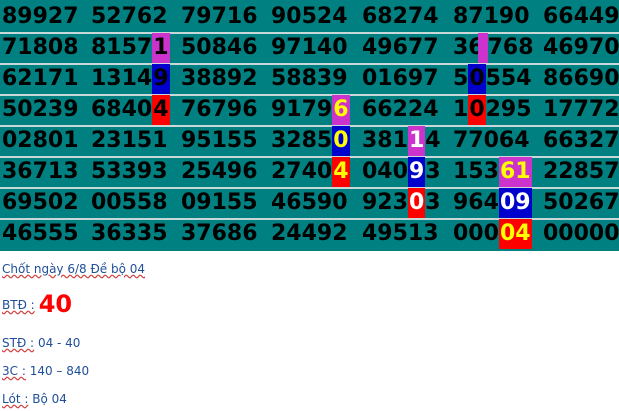  I want to click on number-digits-after: 3, so click(433, 171).